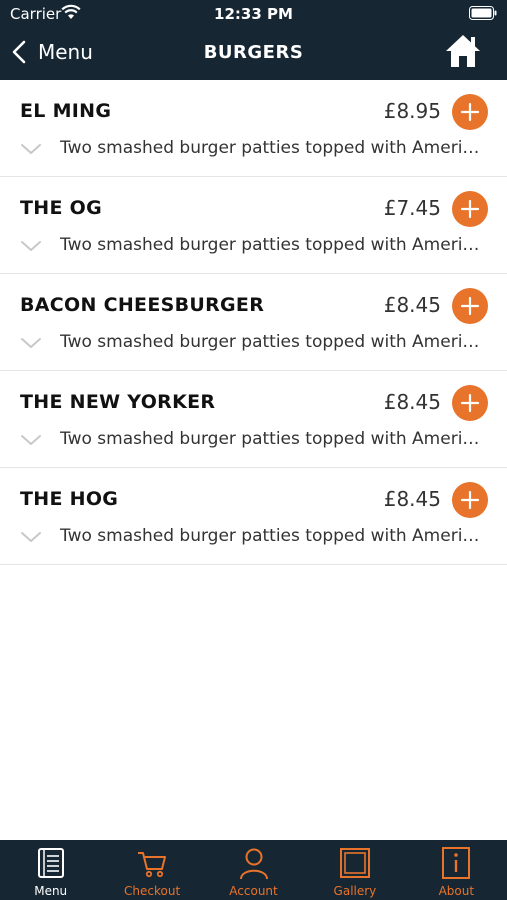 Image resolution: width=507 pixels, height=900 pixels. Describe the element at coordinates (253, 40) in the screenshot. I see `navigation-bar: Carrier 12:33 PM Menu BURGERS` at that location.